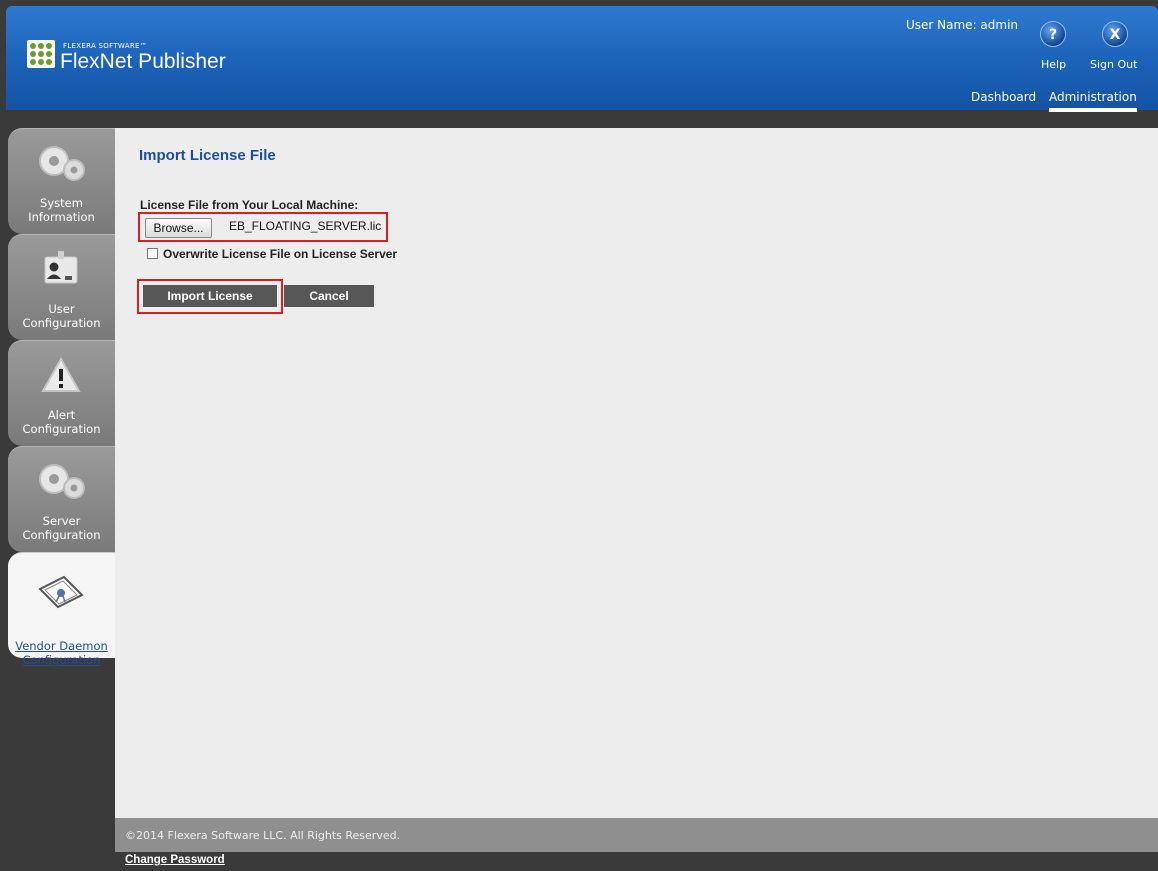 The width and height of the screenshot is (1158, 871). What do you see at coordinates (61, 592) in the screenshot?
I see `certificate-icon` at bounding box center [61, 592].